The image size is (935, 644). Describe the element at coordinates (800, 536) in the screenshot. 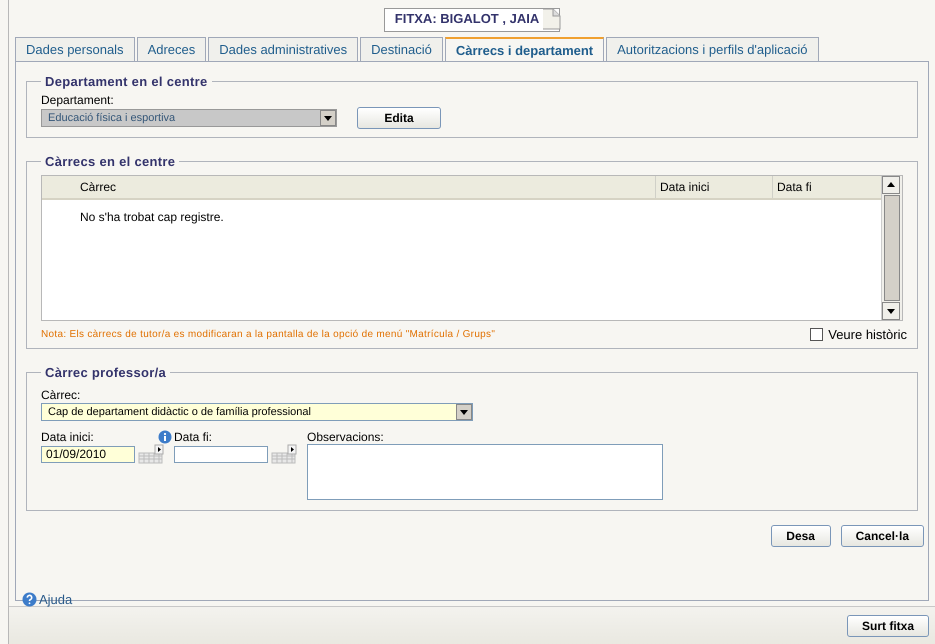

I see `action-button: Desa` at that location.